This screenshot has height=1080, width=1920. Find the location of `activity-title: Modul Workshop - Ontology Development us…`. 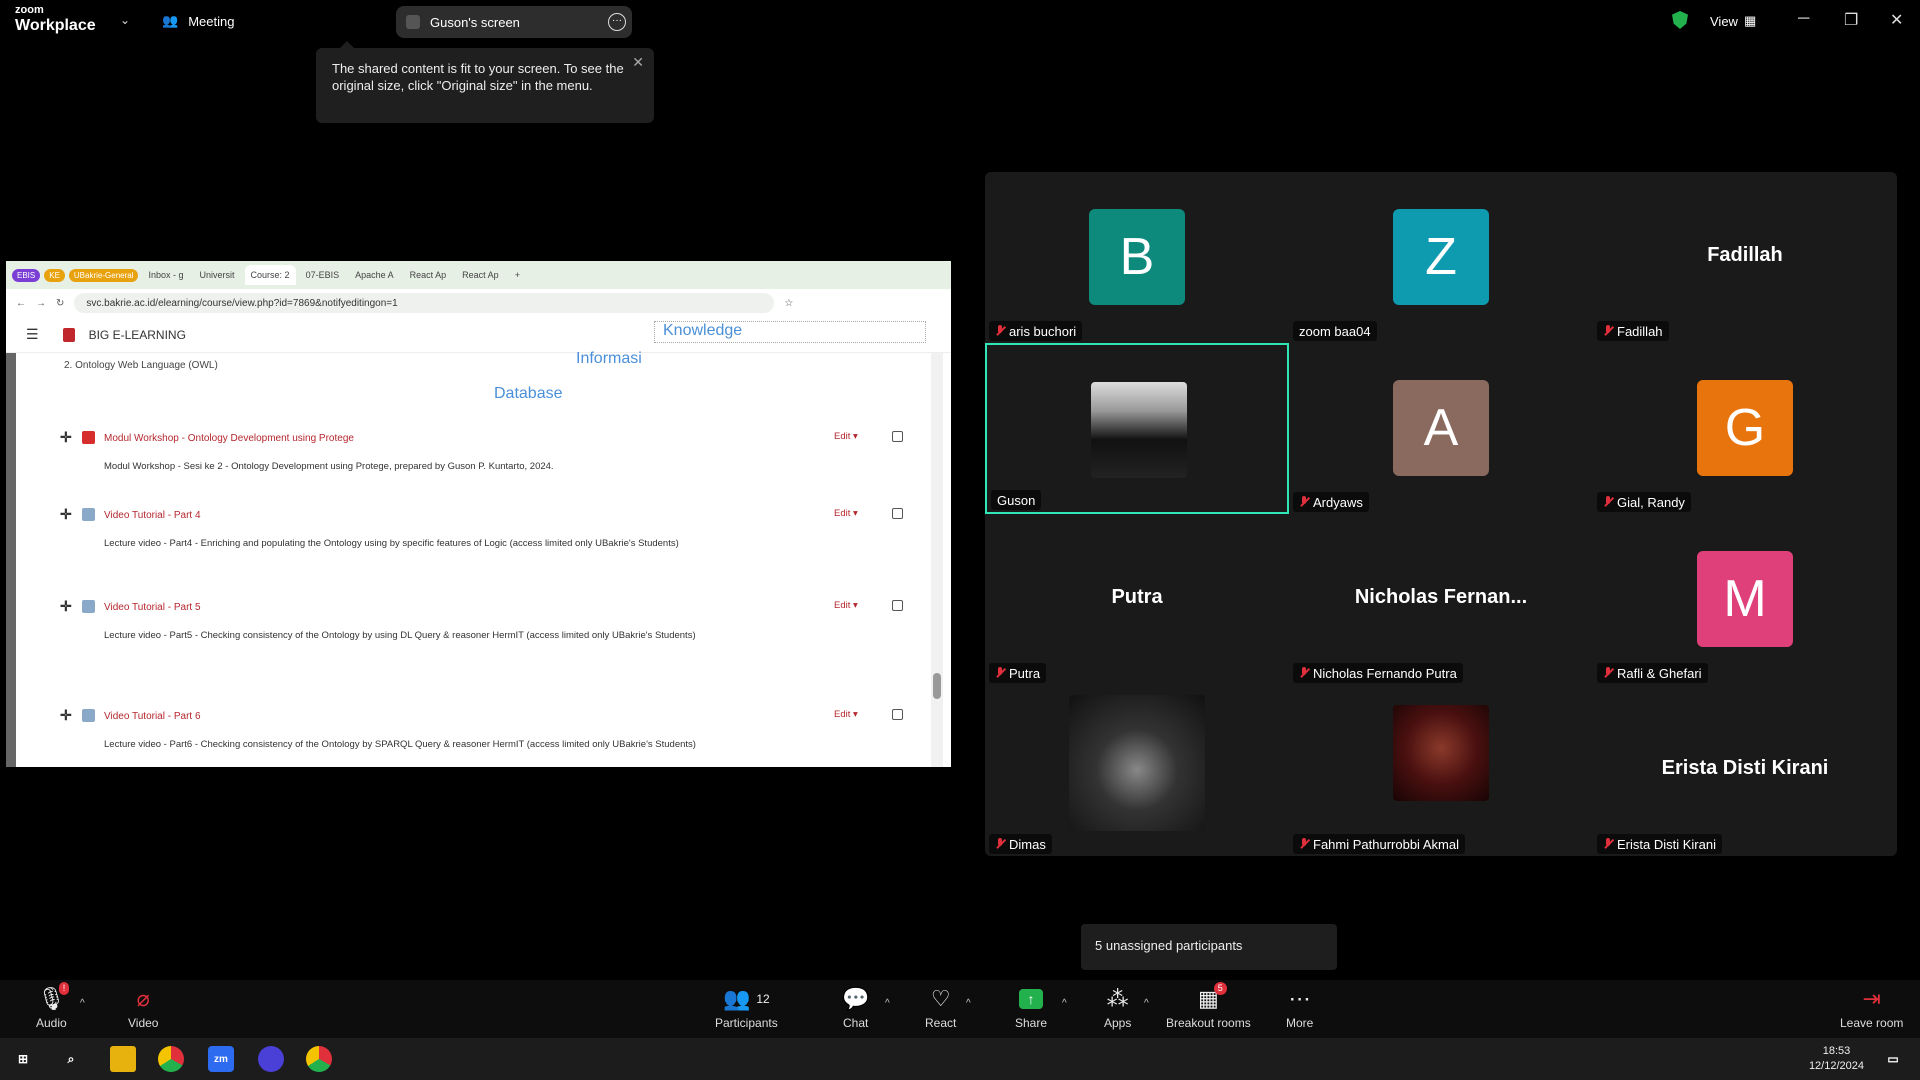

activity-title: Modul Workshop - Ontology Development us… is located at coordinates (229, 438).